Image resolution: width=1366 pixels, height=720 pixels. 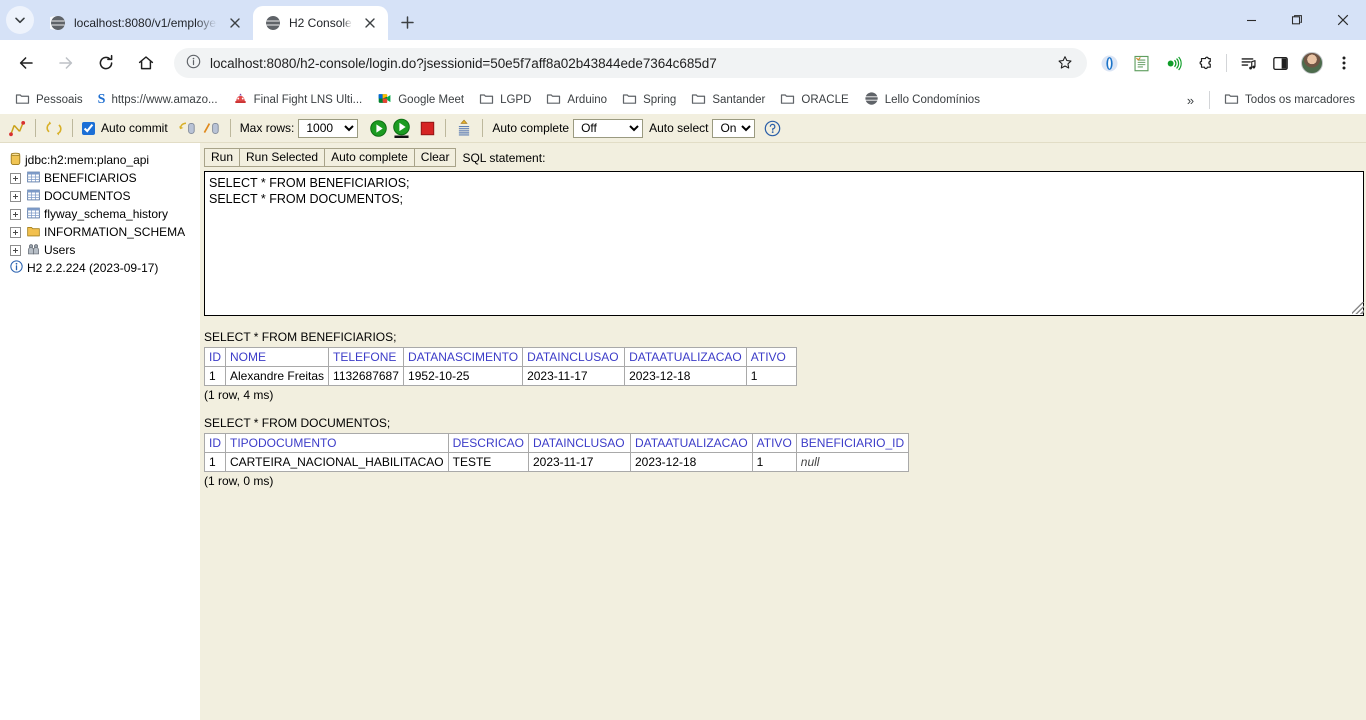 I want to click on commit-icon, so click(x=187, y=128).